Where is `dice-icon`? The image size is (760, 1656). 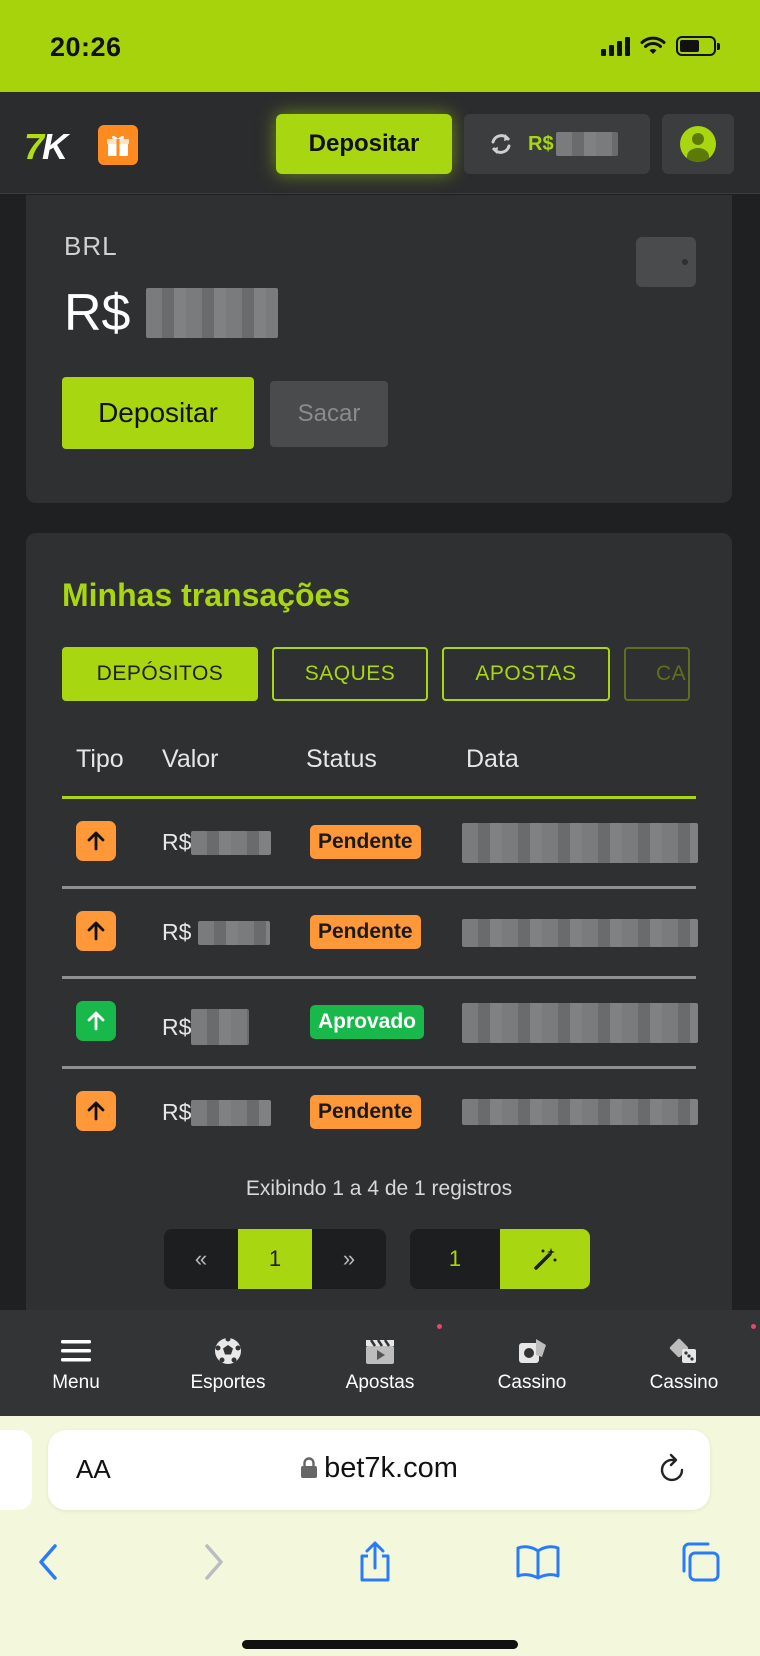
dice-icon is located at coordinates (684, 1351).